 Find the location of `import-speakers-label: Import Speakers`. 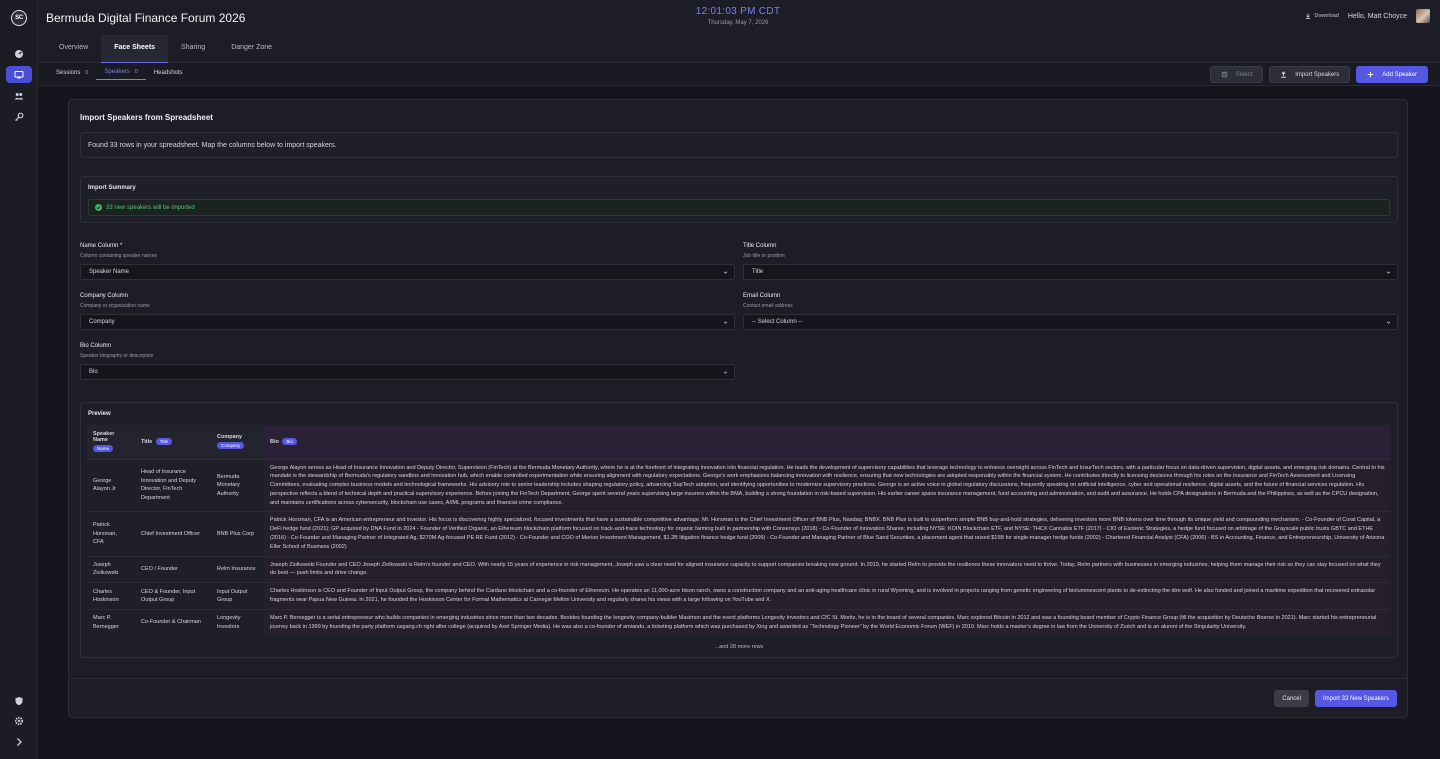

import-speakers-label: Import Speakers is located at coordinates (1317, 74).